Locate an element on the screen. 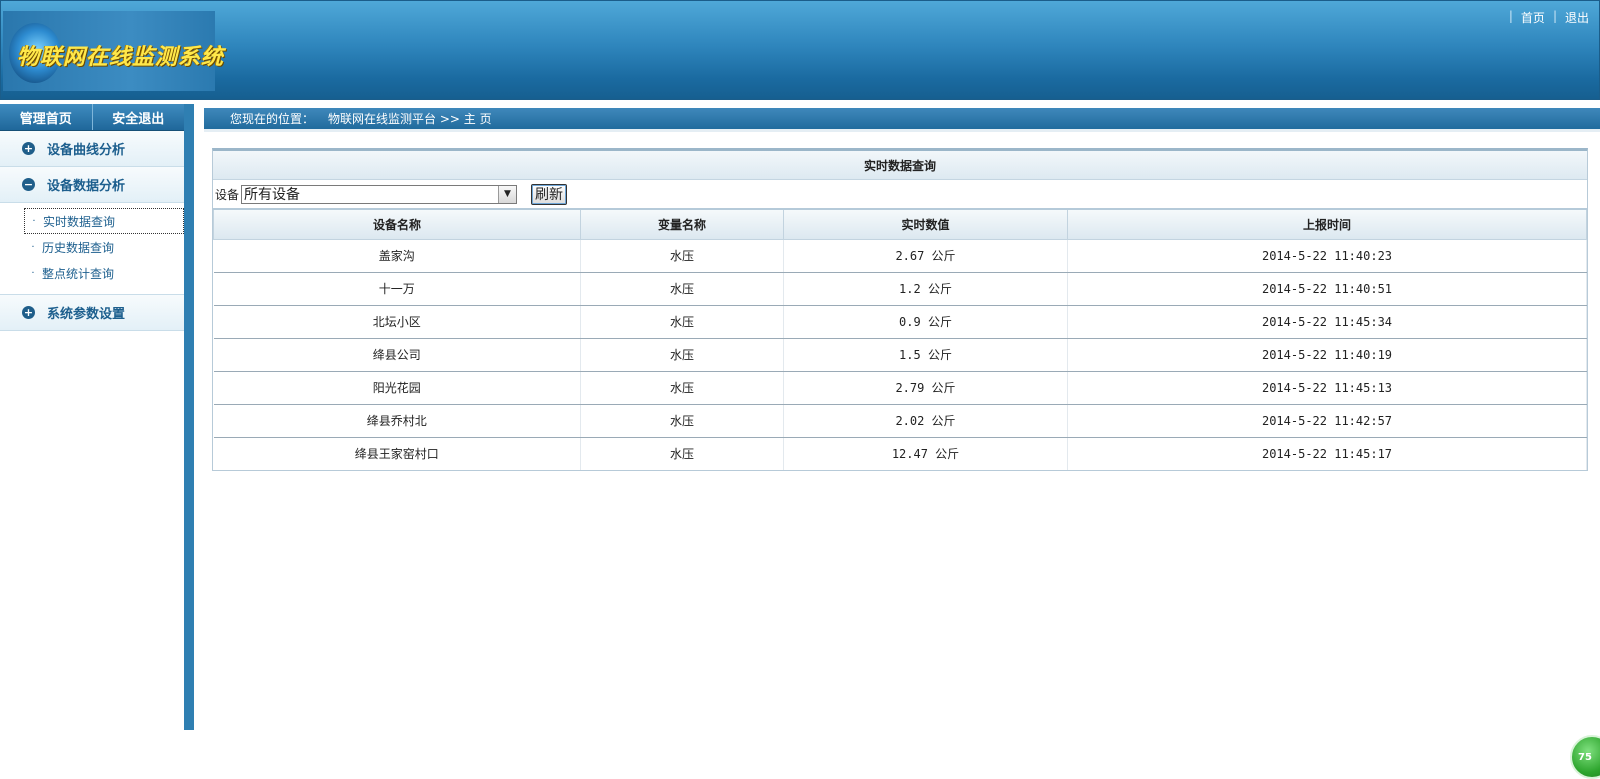  floating-speed-badge: 75 is located at coordinates (1585, 757).